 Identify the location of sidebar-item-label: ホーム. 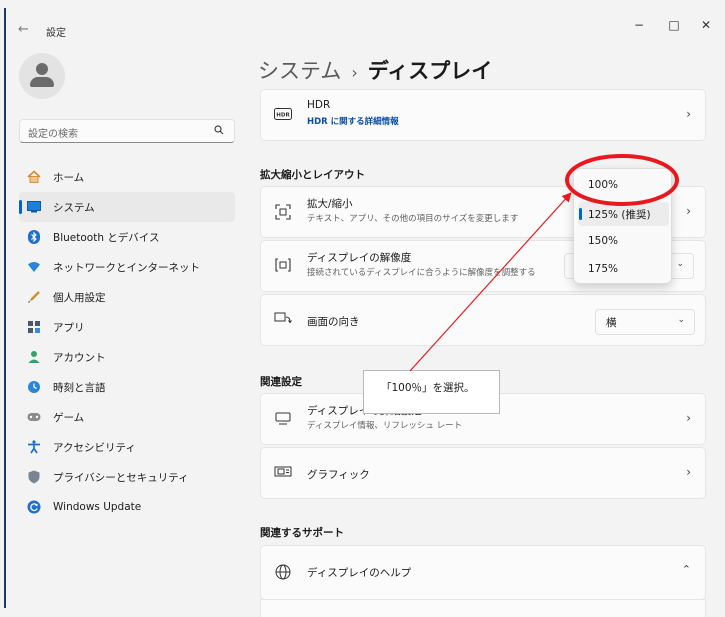
(69, 177).